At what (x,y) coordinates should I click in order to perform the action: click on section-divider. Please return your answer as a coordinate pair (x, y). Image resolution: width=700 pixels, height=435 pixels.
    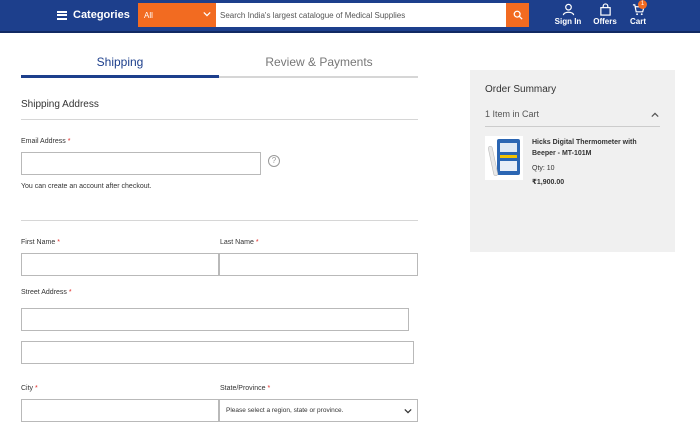
    Looking at the image, I should click on (219, 119).